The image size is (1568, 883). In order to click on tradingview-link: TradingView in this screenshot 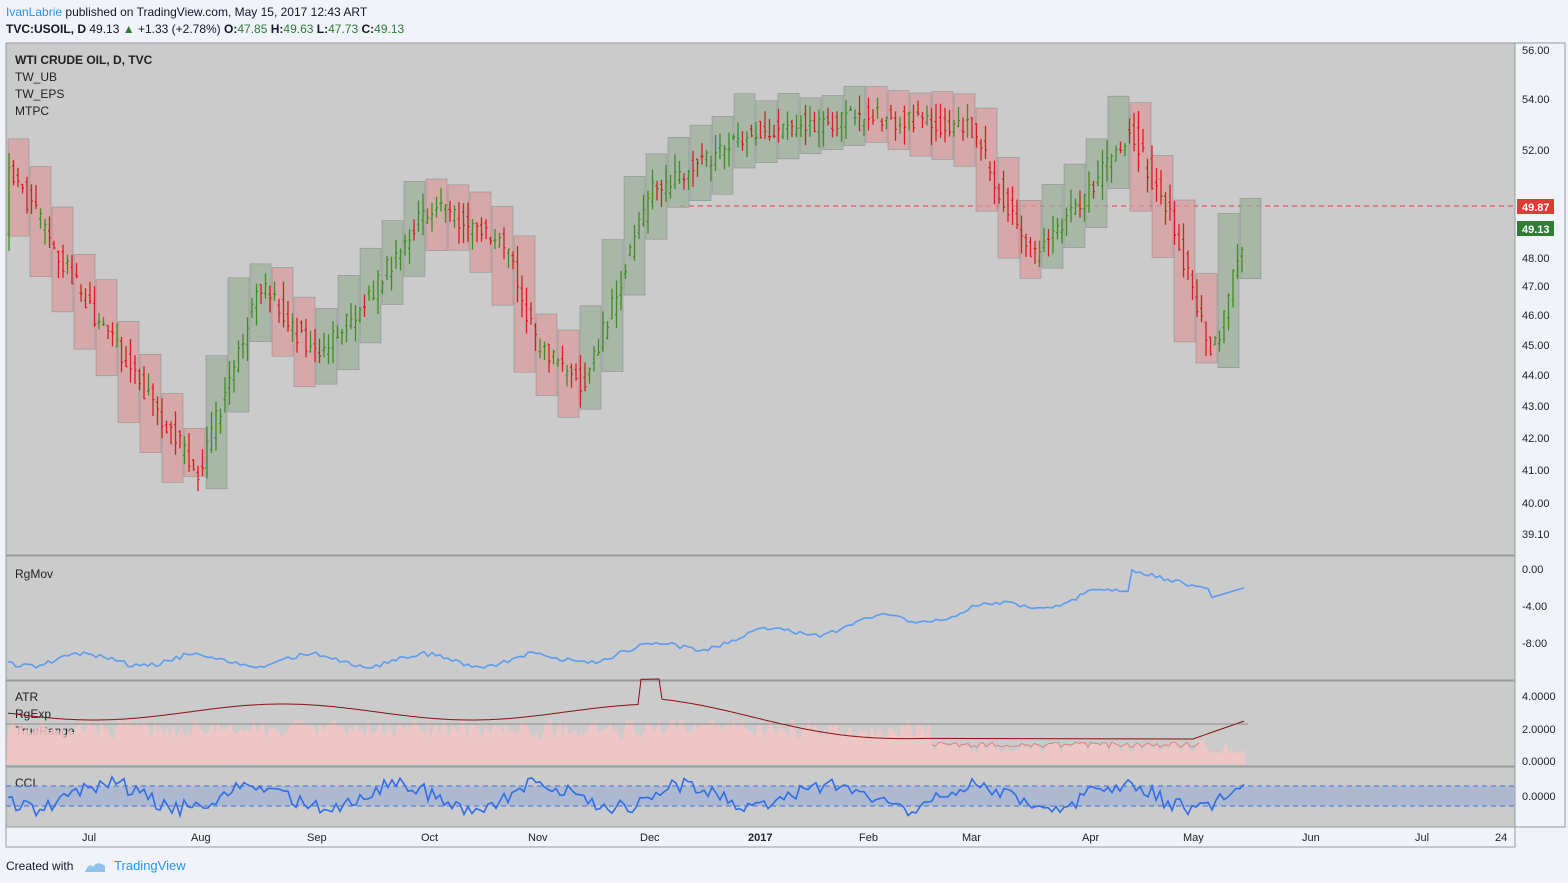, I will do `click(150, 865)`.